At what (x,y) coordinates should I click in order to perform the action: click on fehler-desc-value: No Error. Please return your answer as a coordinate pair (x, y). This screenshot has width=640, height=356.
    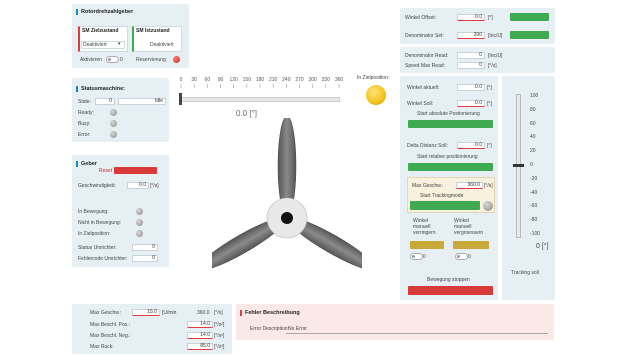
    Looking at the image, I should click on (297, 329).